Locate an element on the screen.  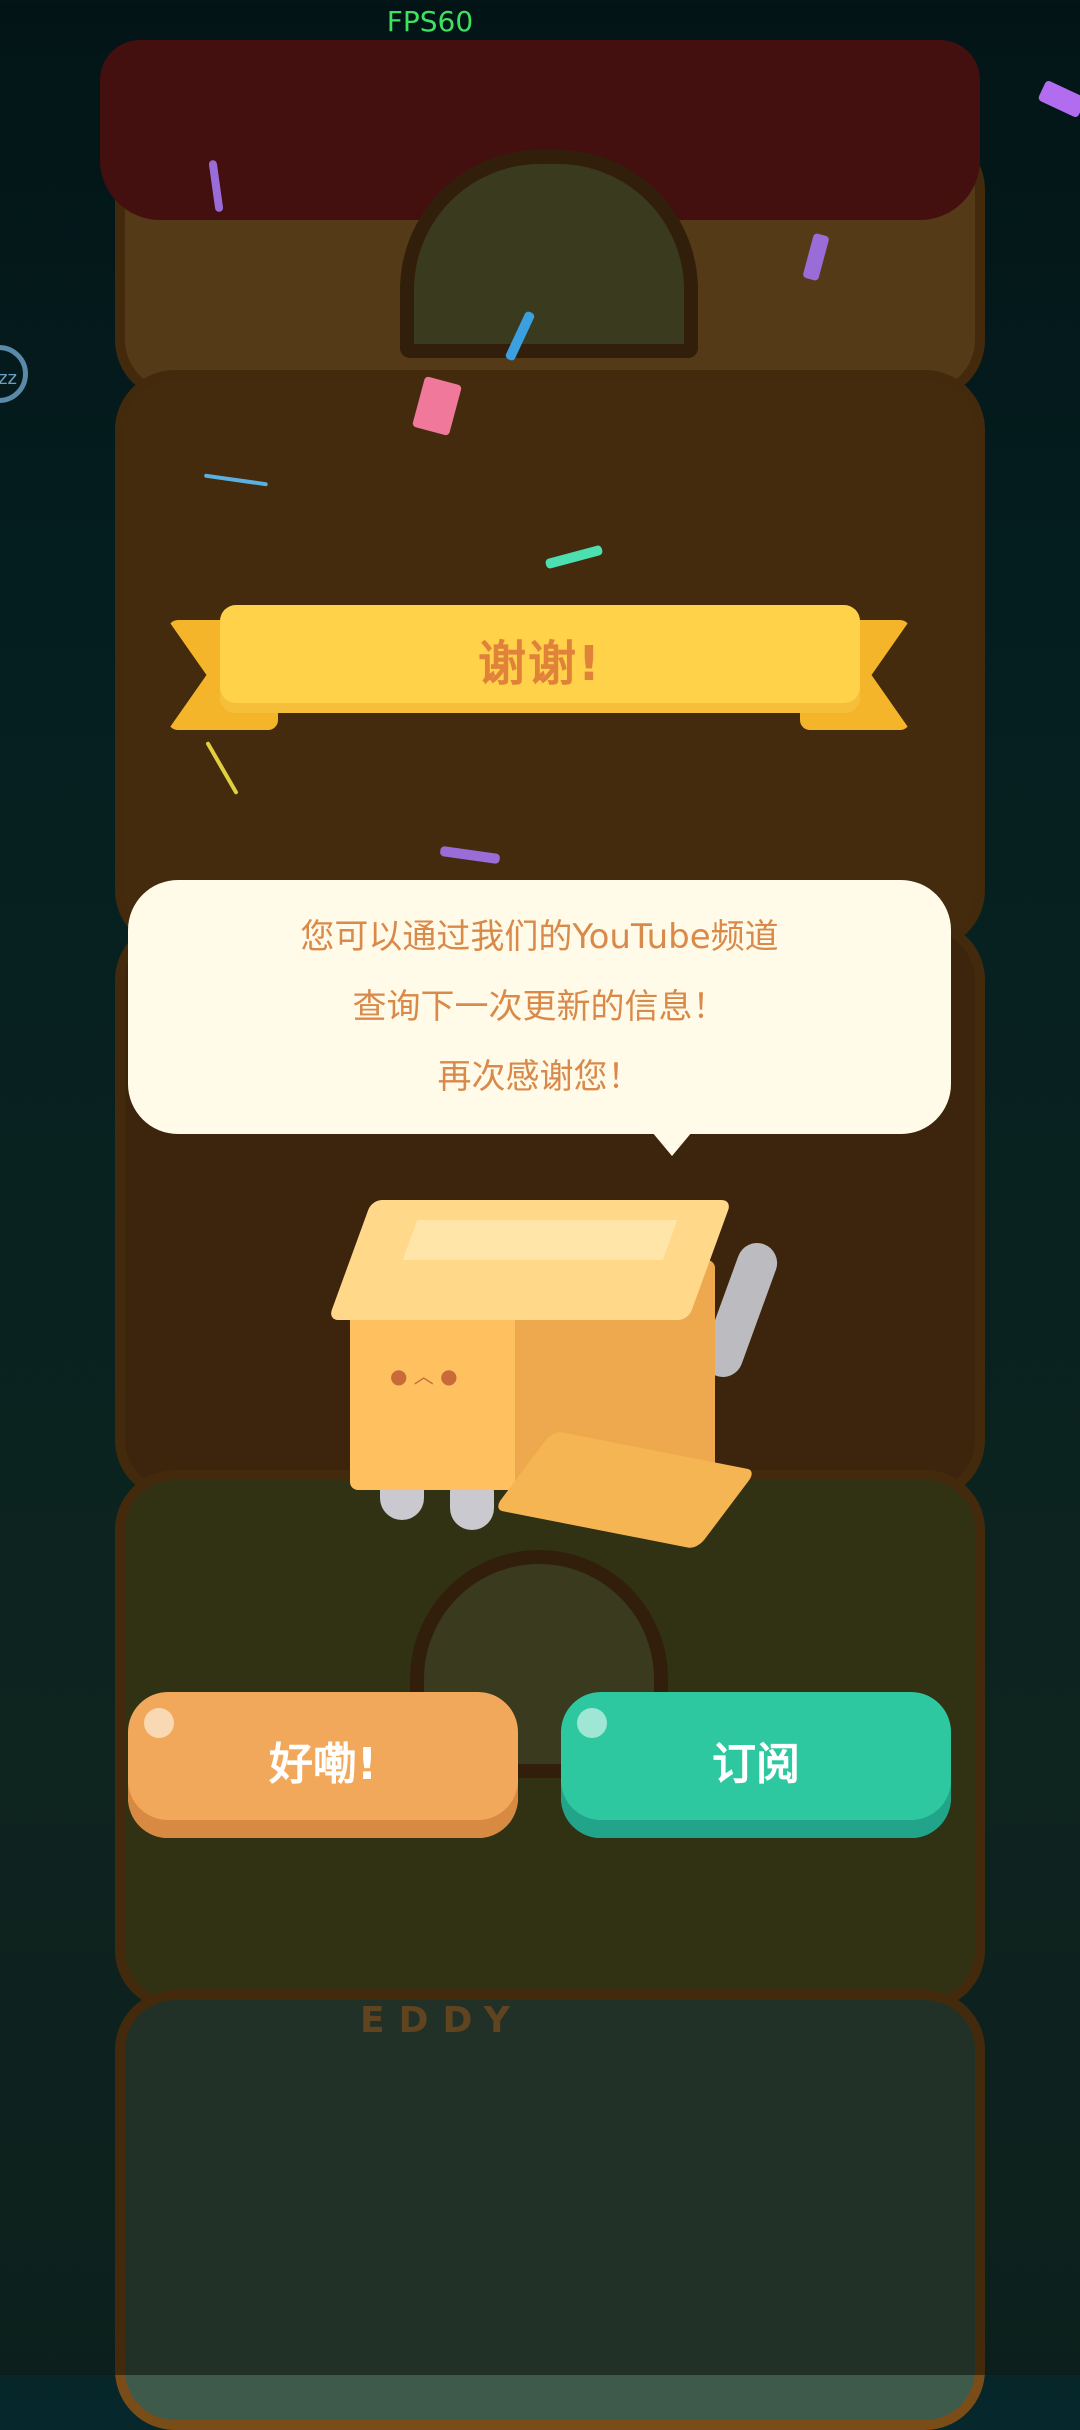
message-bubble: 您可以通过我们的YouTube频道 查询下一次更新的信息！ 再次感谢您！ is located at coordinates (539, 1018).